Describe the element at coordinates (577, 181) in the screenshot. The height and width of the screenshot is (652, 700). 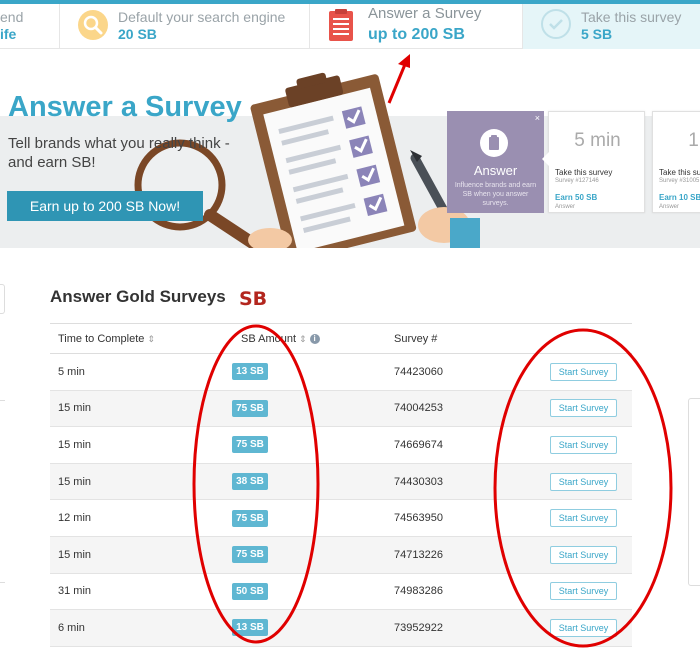
I see `survey-card-number: Survey #127146` at that location.